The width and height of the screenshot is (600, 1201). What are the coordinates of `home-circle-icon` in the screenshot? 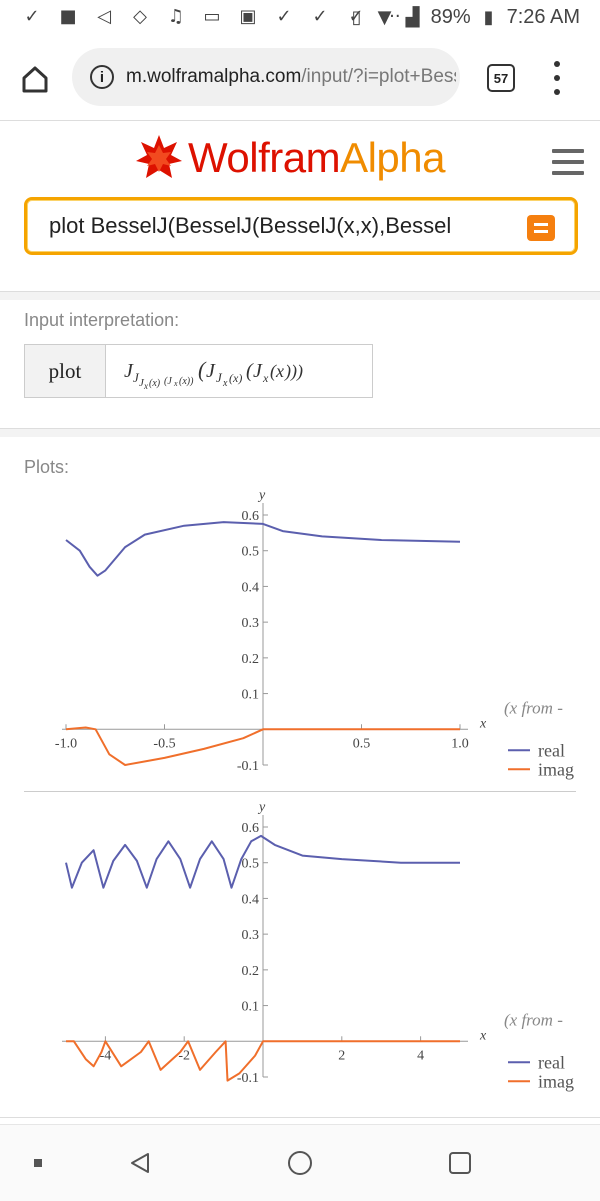 It's located at (300, 1163).